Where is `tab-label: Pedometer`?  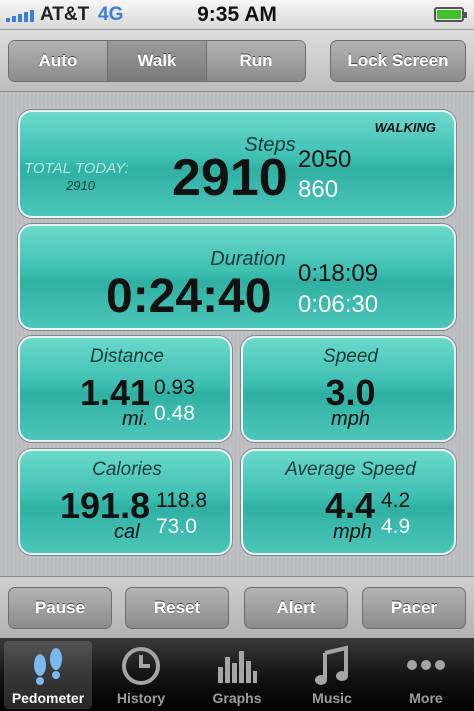 tab-label: Pedometer is located at coordinates (48, 698).